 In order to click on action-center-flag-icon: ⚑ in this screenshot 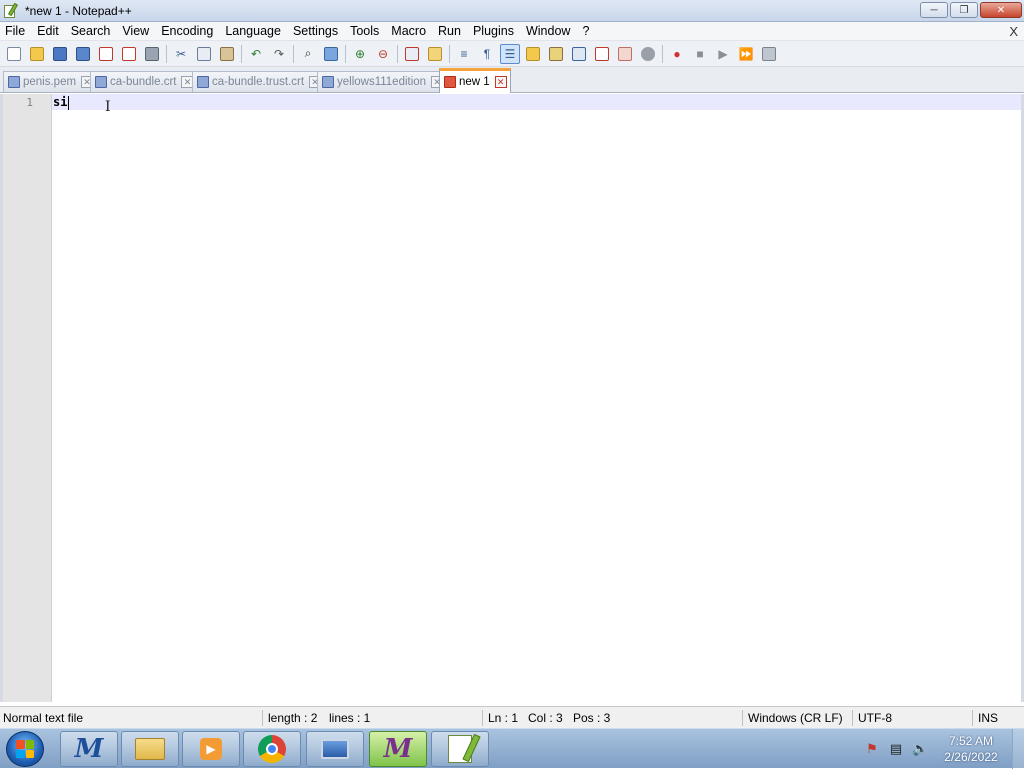, I will do `click(872, 749)`.